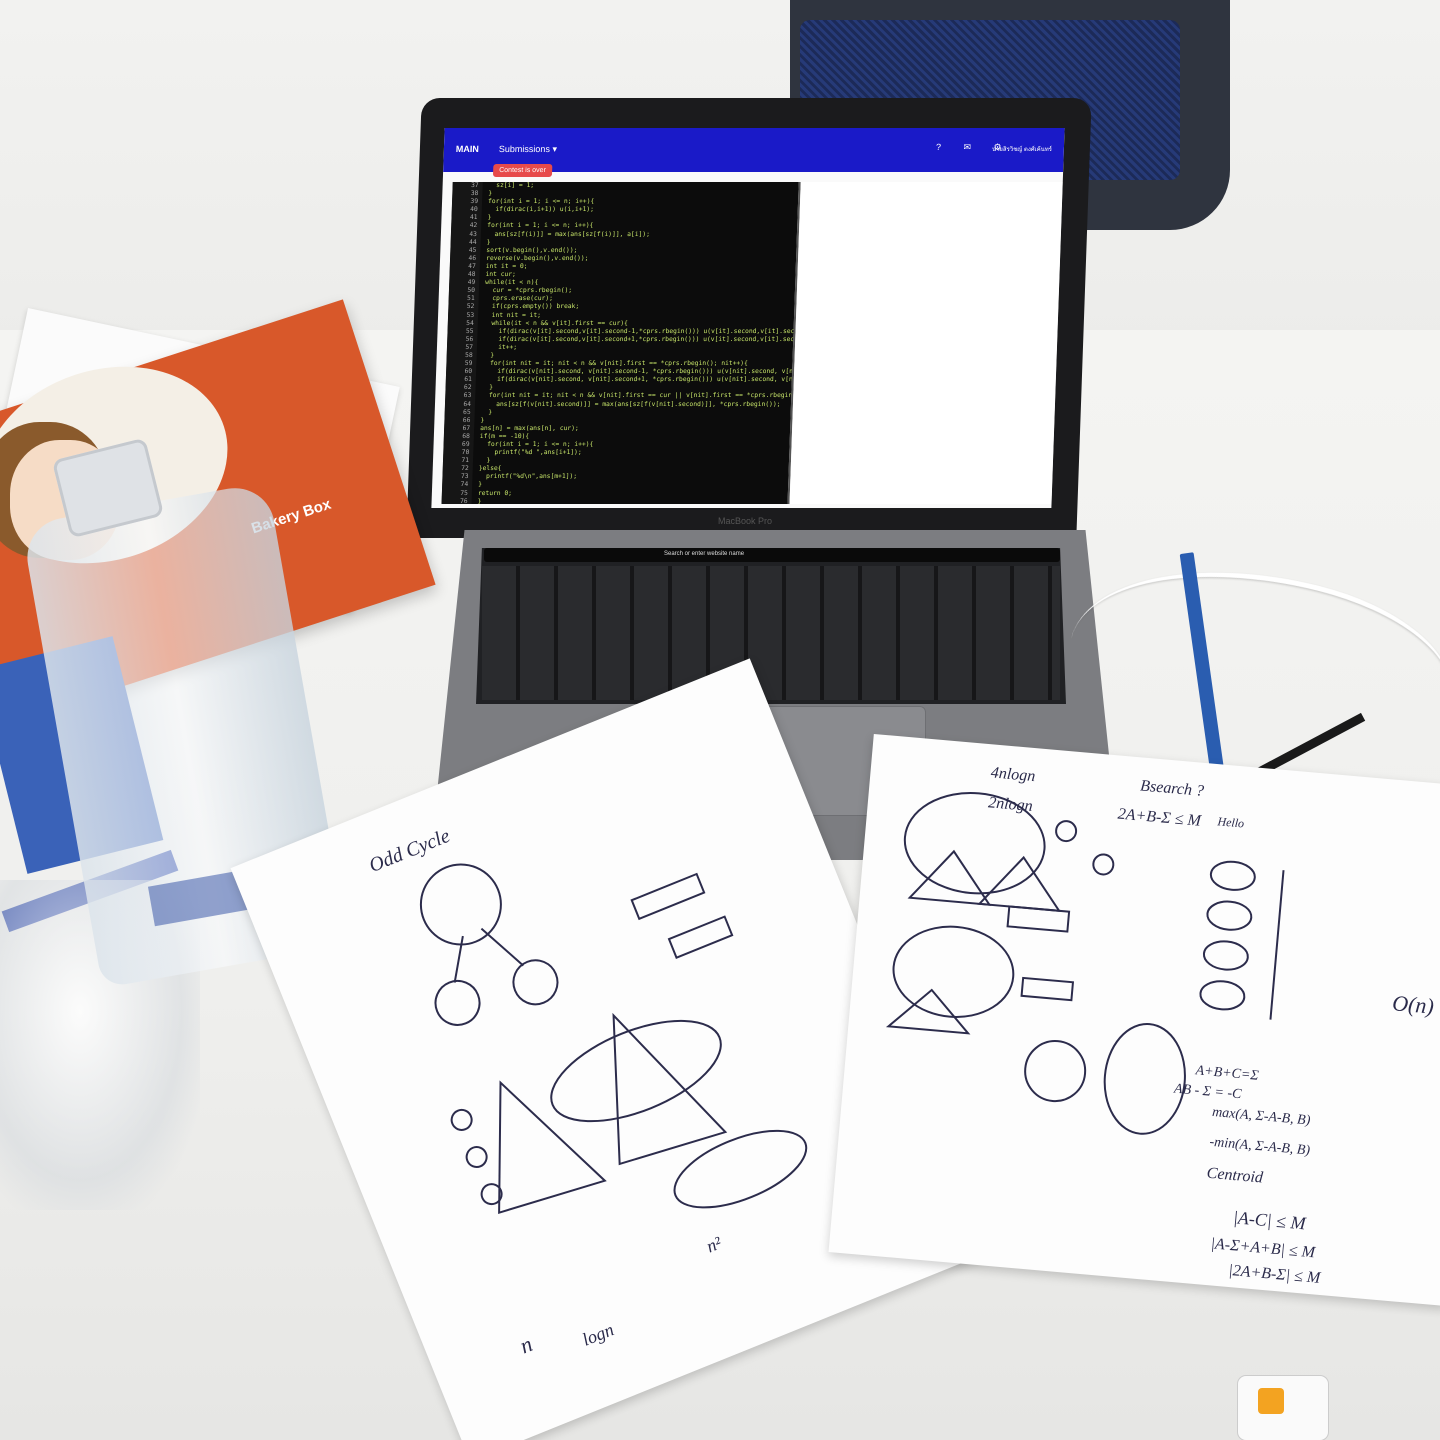 The image size is (1440, 1440). I want to click on nav-submissions-menu: Submissions ▾, so click(528, 149).